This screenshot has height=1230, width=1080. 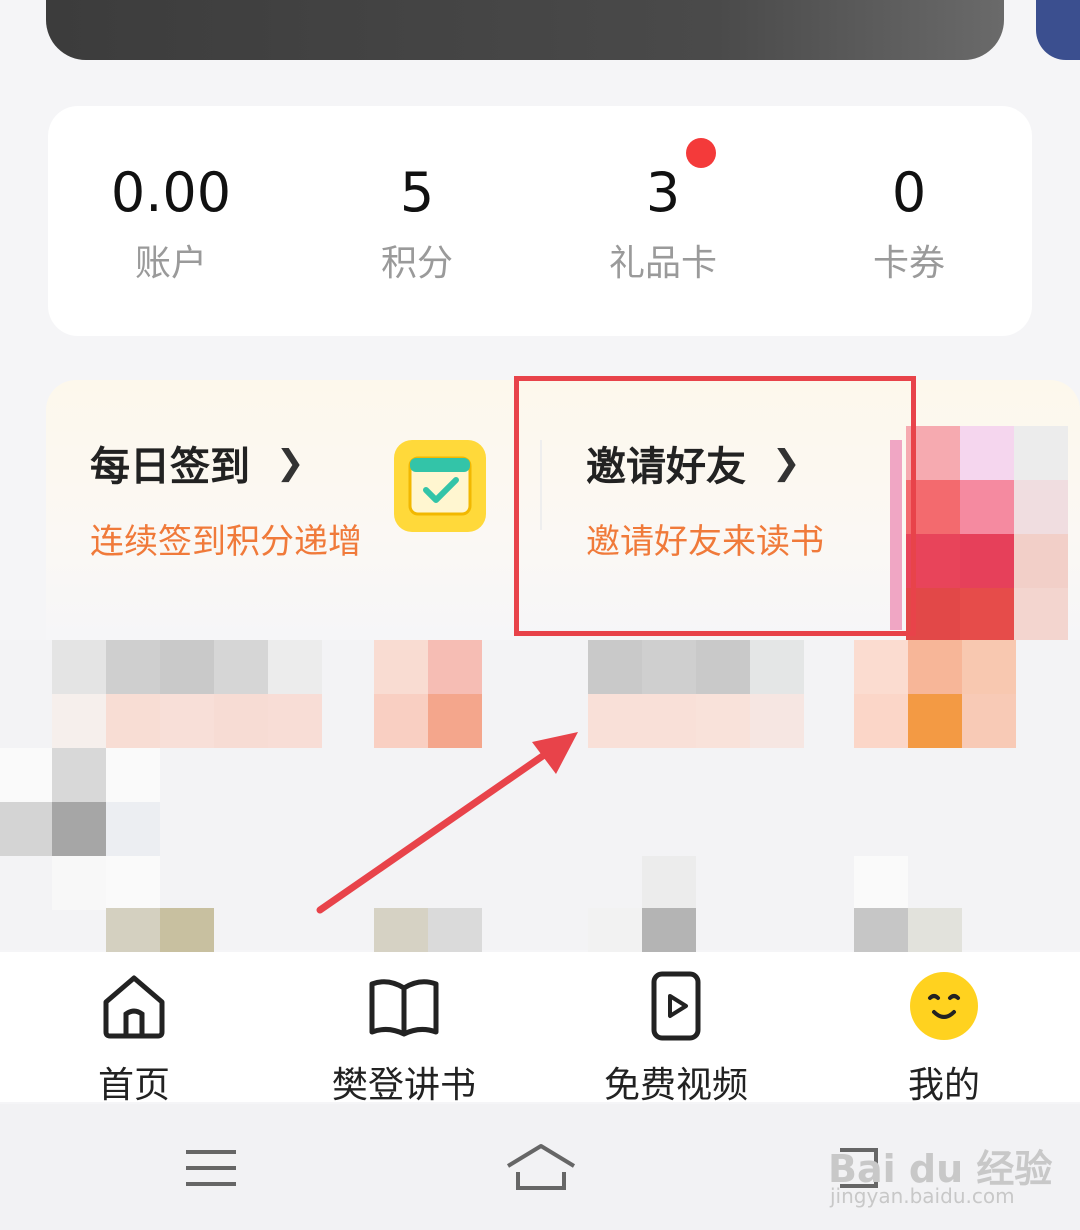 What do you see at coordinates (403, 1085) in the screenshot?
I see `tab-fandeng-books-label: 樊登讲书` at bounding box center [403, 1085].